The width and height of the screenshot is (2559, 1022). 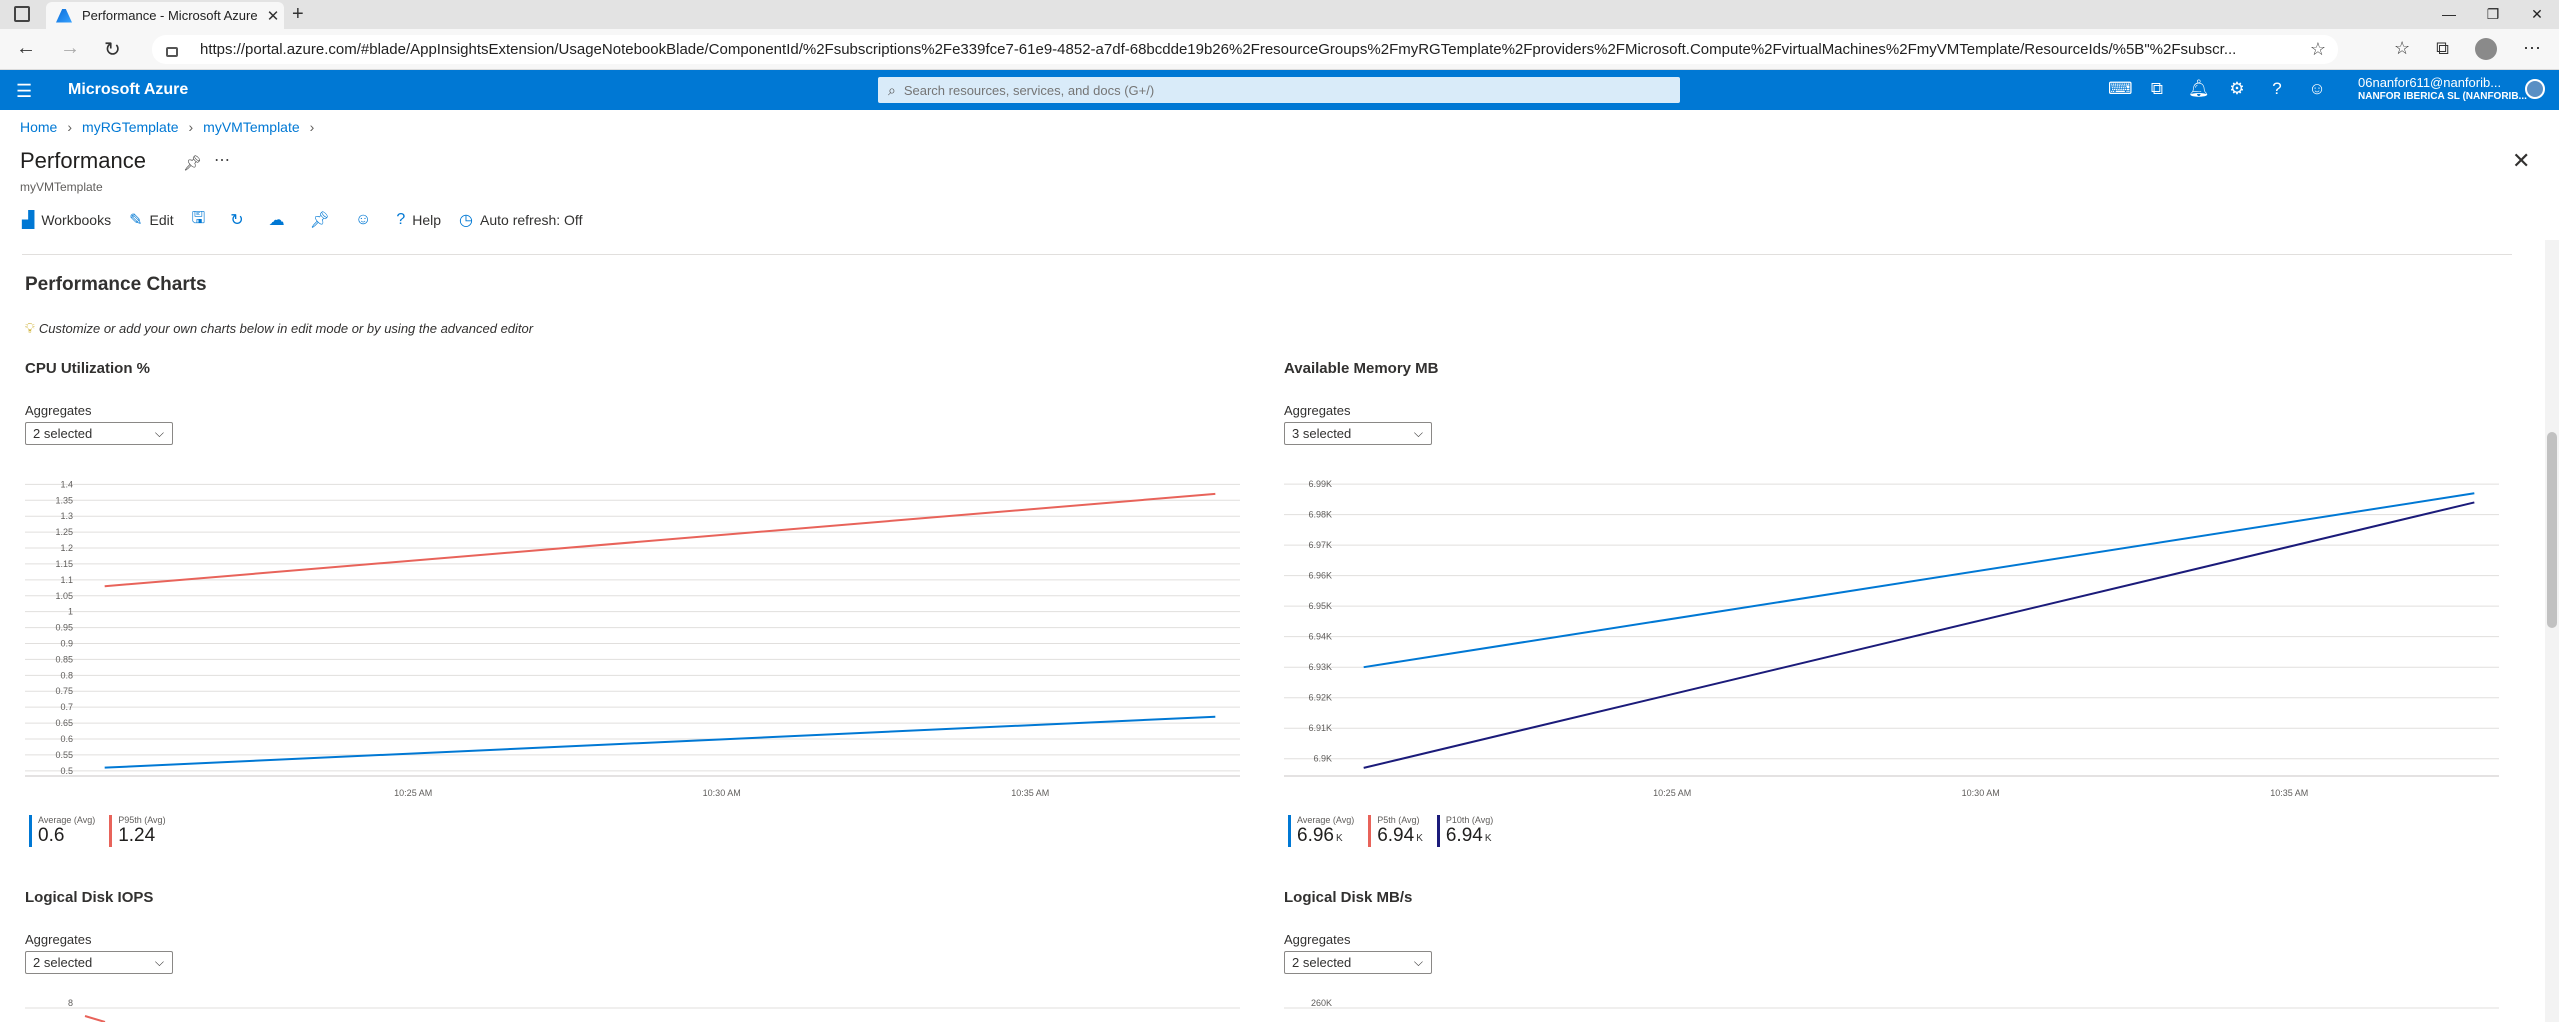 I want to click on global-search-input, so click(x=1291, y=90).